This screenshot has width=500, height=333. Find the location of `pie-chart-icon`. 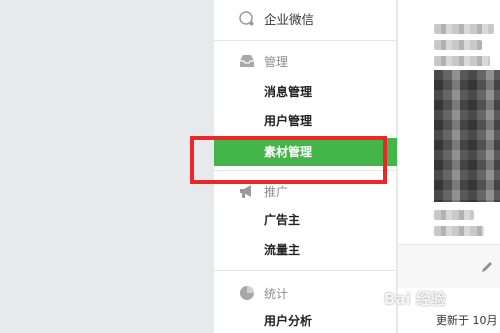

pie-chart-icon is located at coordinates (247, 293).